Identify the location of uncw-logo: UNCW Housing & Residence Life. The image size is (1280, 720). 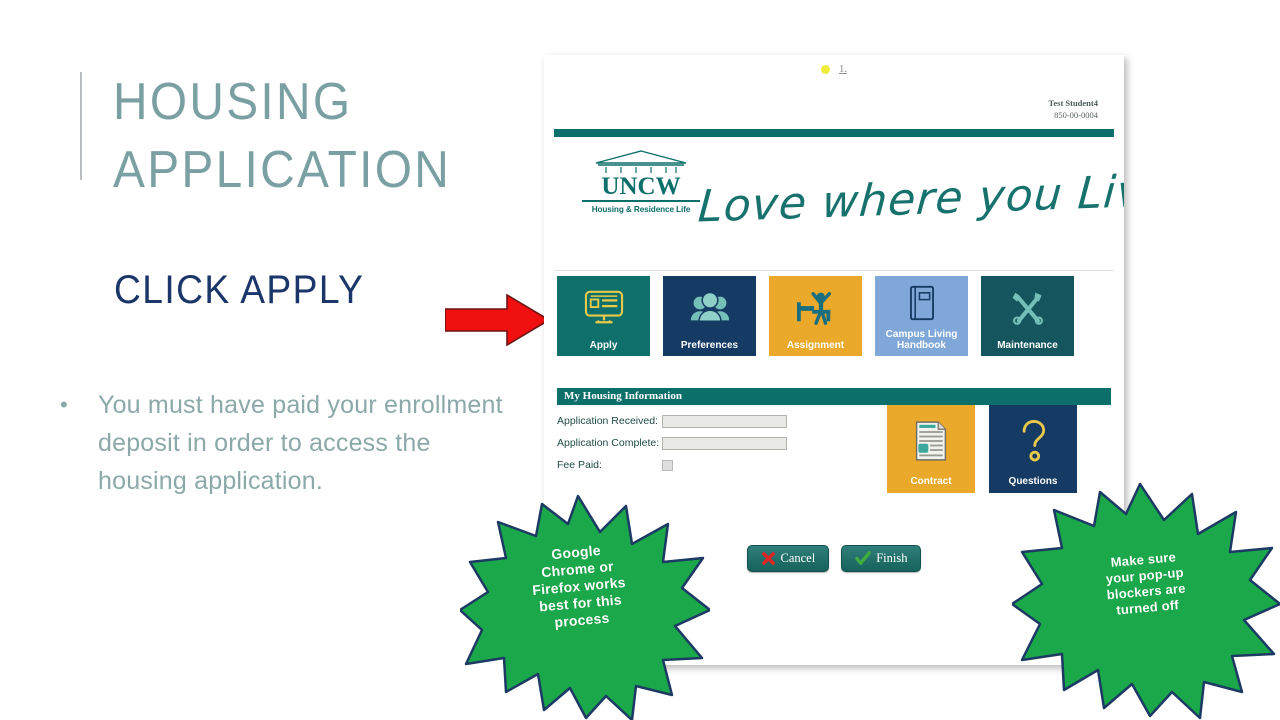
(641, 182).